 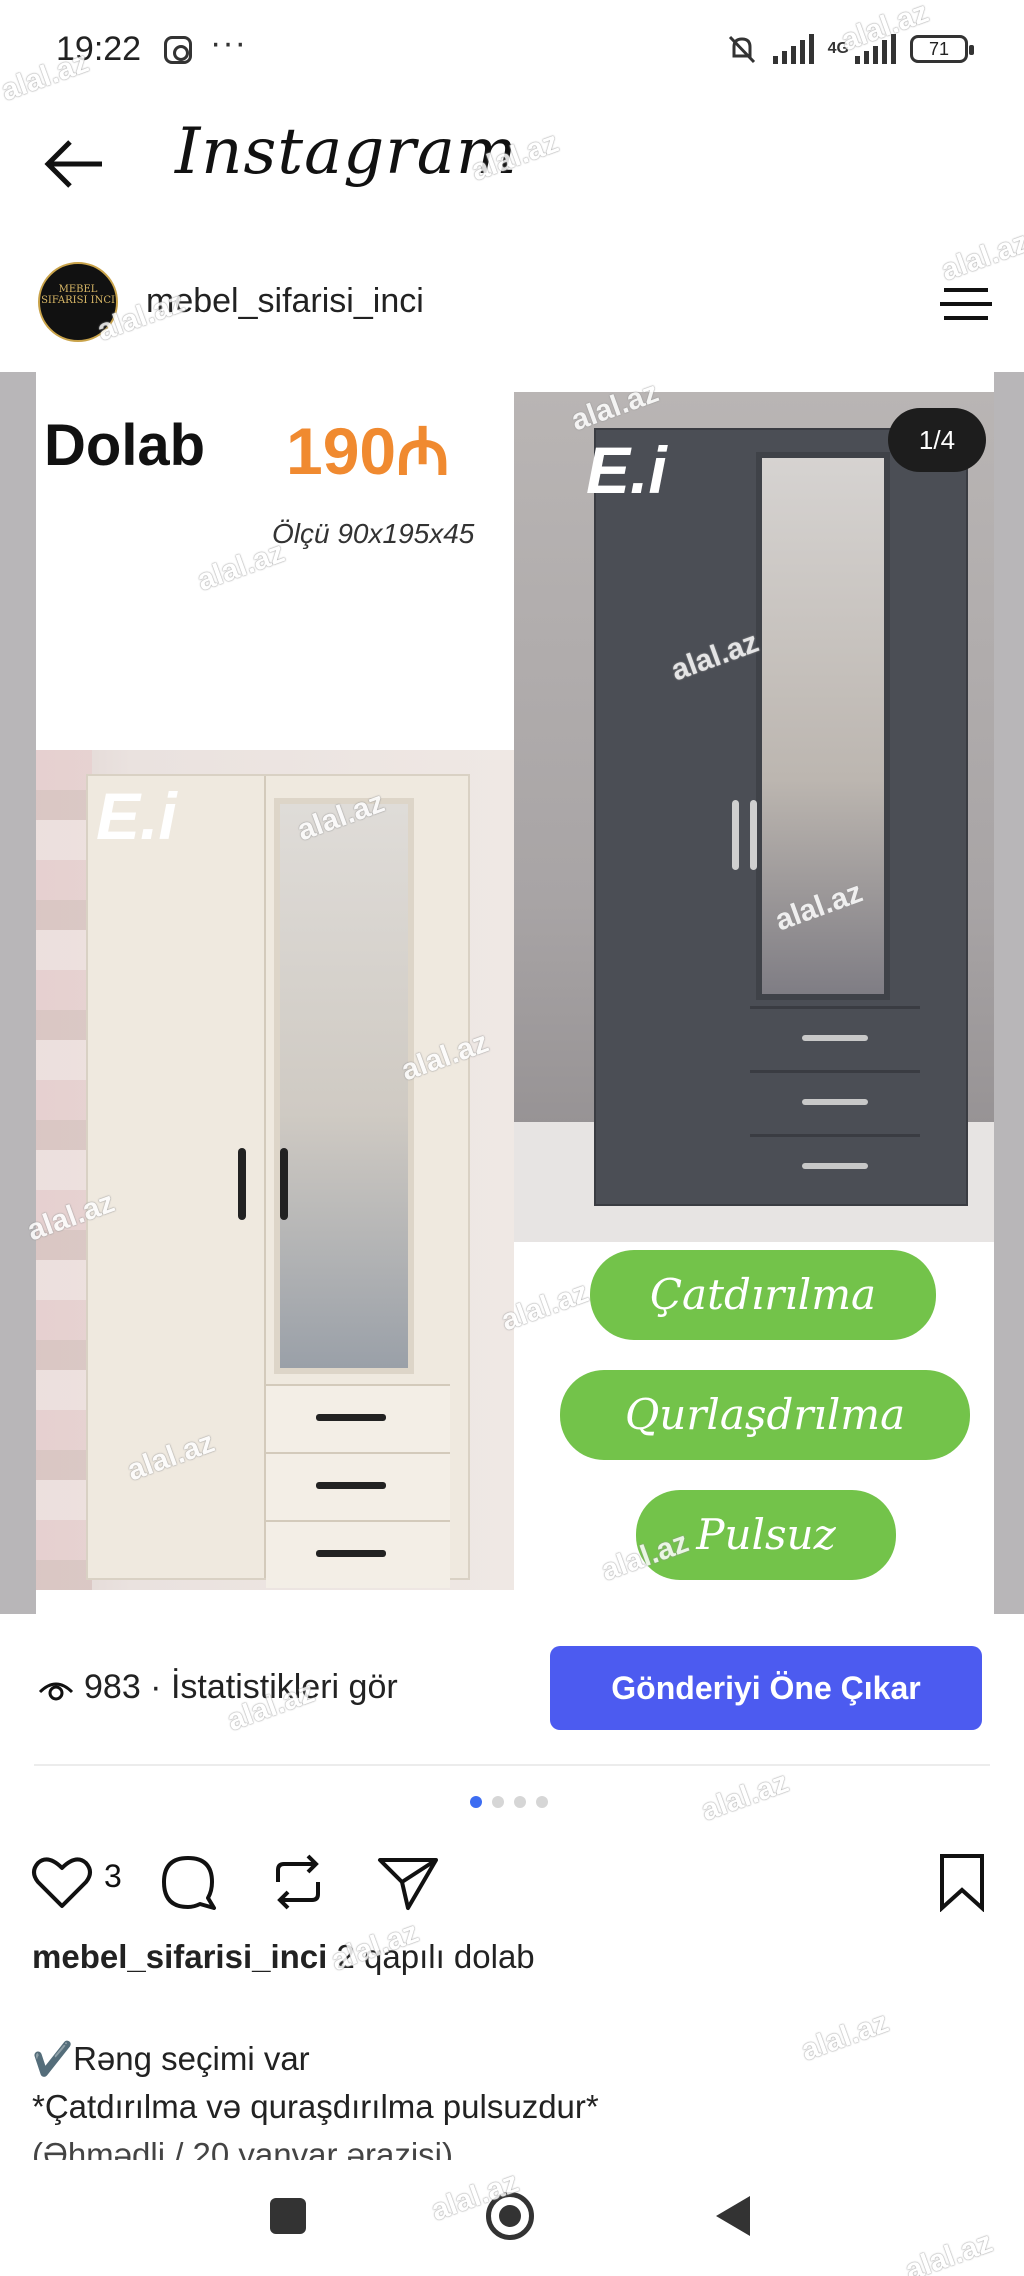 What do you see at coordinates (733, 2216) in the screenshot?
I see `back-icon` at bounding box center [733, 2216].